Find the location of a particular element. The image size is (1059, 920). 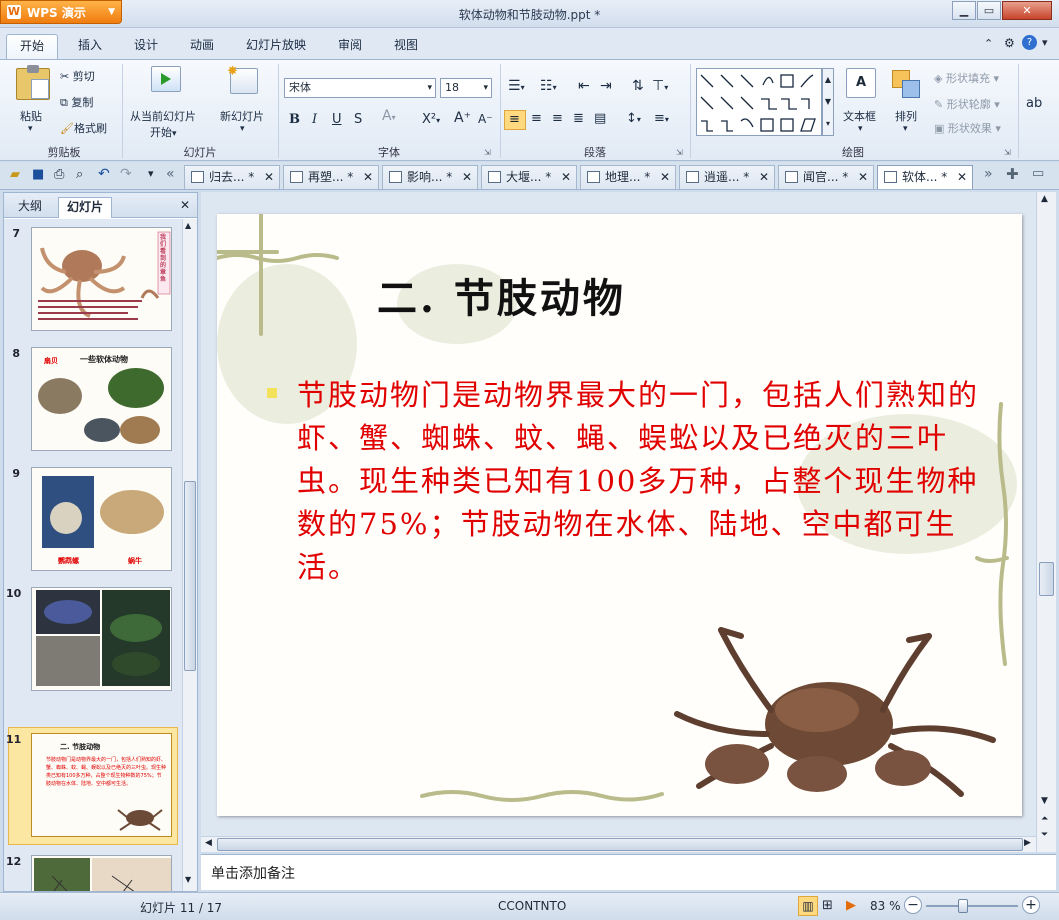

increase-indent-icon: ⇥ is located at coordinates (606, 86).